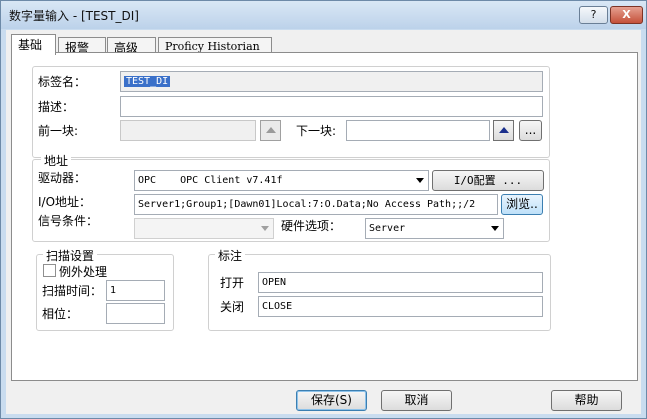 This screenshot has height=419, width=647. What do you see at coordinates (135, 290) in the screenshot?
I see `scan-time-field: 1` at bounding box center [135, 290].